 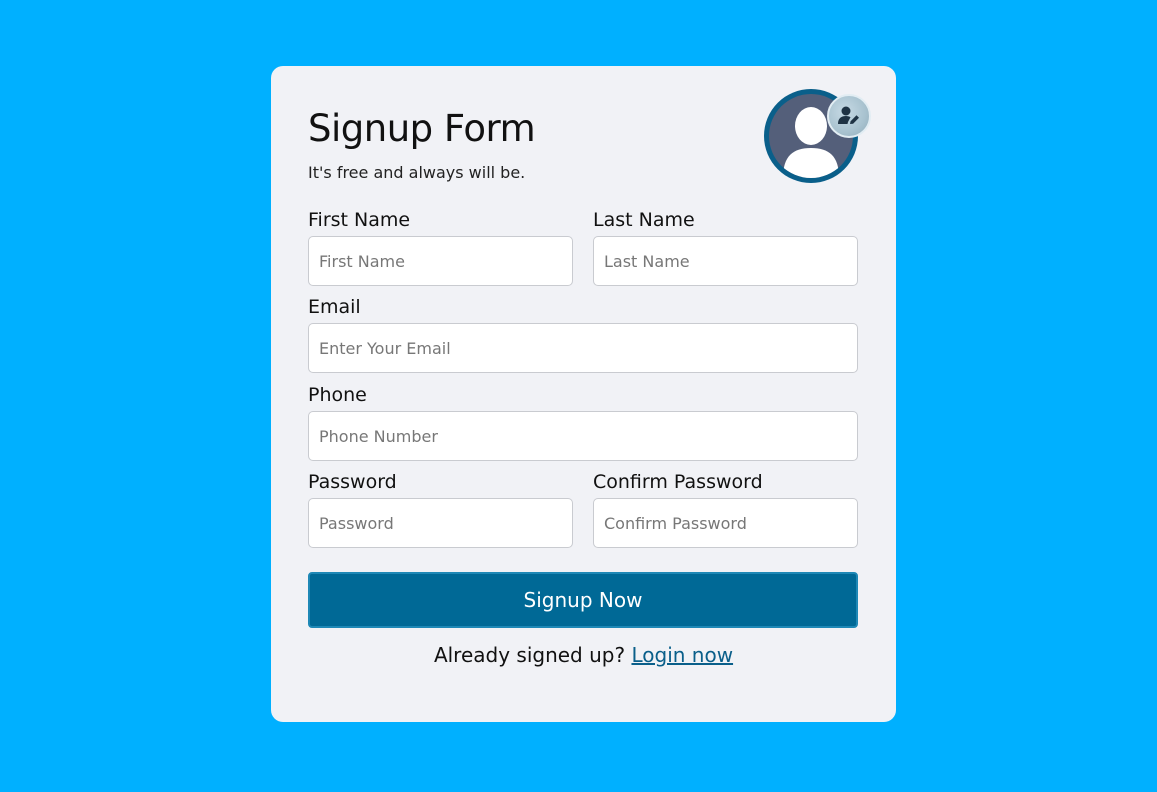 What do you see at coordinates (583, 348) in the screenshot?
I see `email-input` at bounding box center [583, 348].